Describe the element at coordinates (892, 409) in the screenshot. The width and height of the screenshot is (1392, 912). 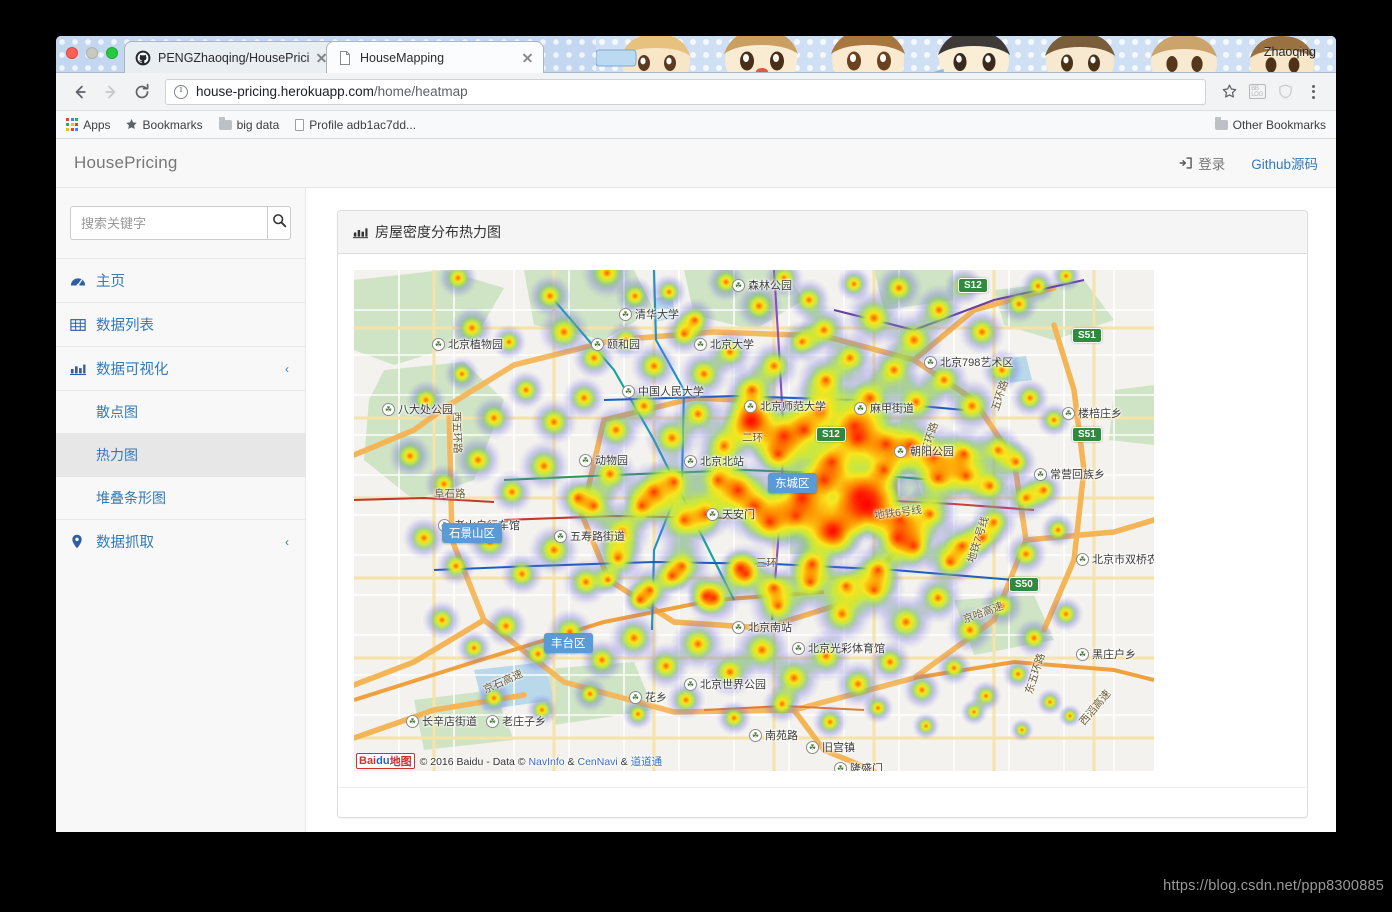
I see `map-poi-text: 麻甲街道` at that location.